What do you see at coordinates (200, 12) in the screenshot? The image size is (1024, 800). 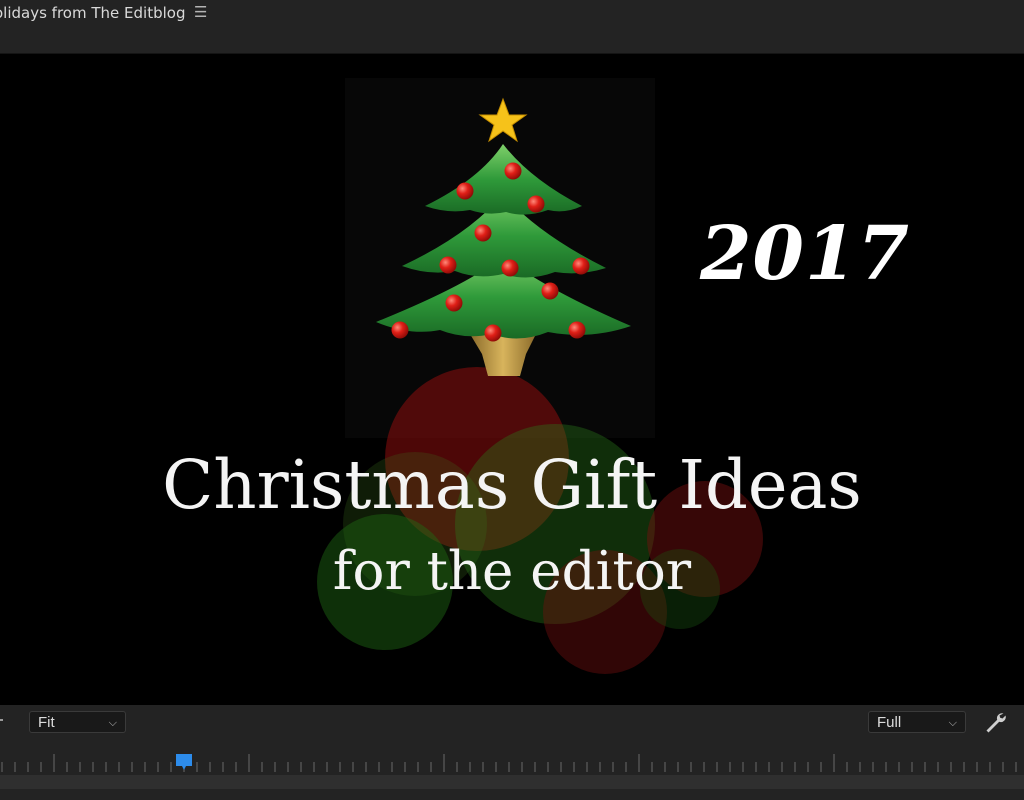 I see `hamburger-menu-icon: ☰` at bounding box center [200, 12].